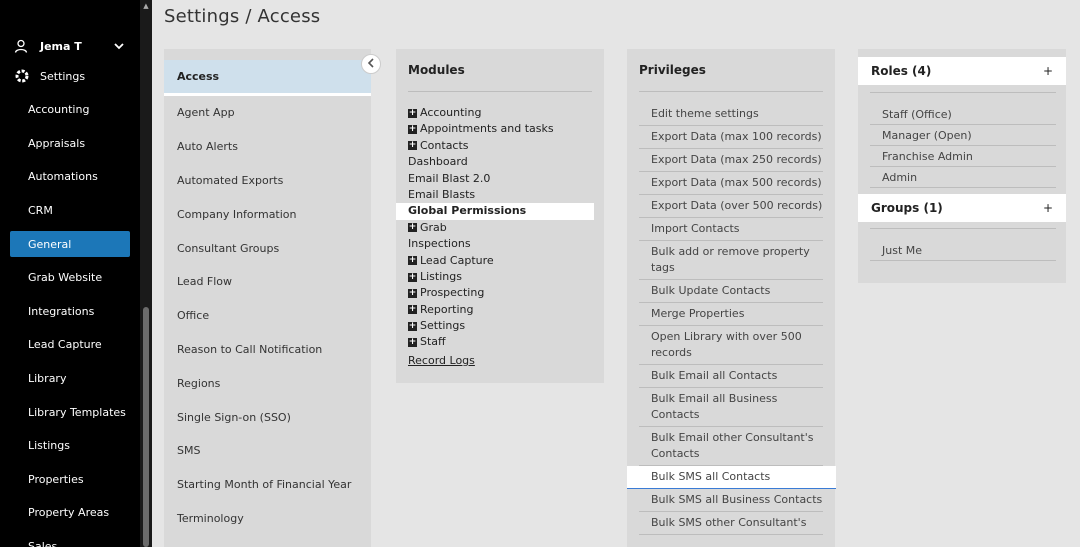 This screenshot has height=547, width=1080. Describe the element at coordinates (267, 181) in the screenshot. I see `settings-item-automated-exports: Automated Exports` at that location.